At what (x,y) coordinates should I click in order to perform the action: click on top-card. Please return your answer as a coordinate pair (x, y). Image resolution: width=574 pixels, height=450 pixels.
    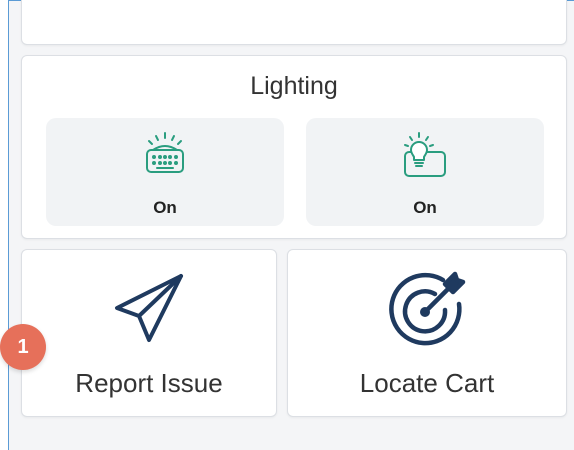
    Looking at the image, I should click on (294, 22).